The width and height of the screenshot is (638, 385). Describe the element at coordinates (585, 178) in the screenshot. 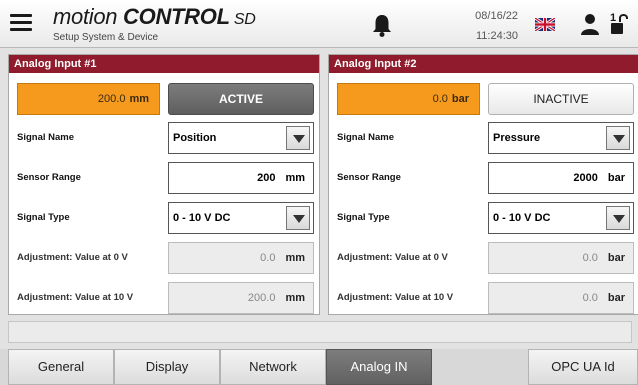

I see `sensor-range-value: 2000` at that location.